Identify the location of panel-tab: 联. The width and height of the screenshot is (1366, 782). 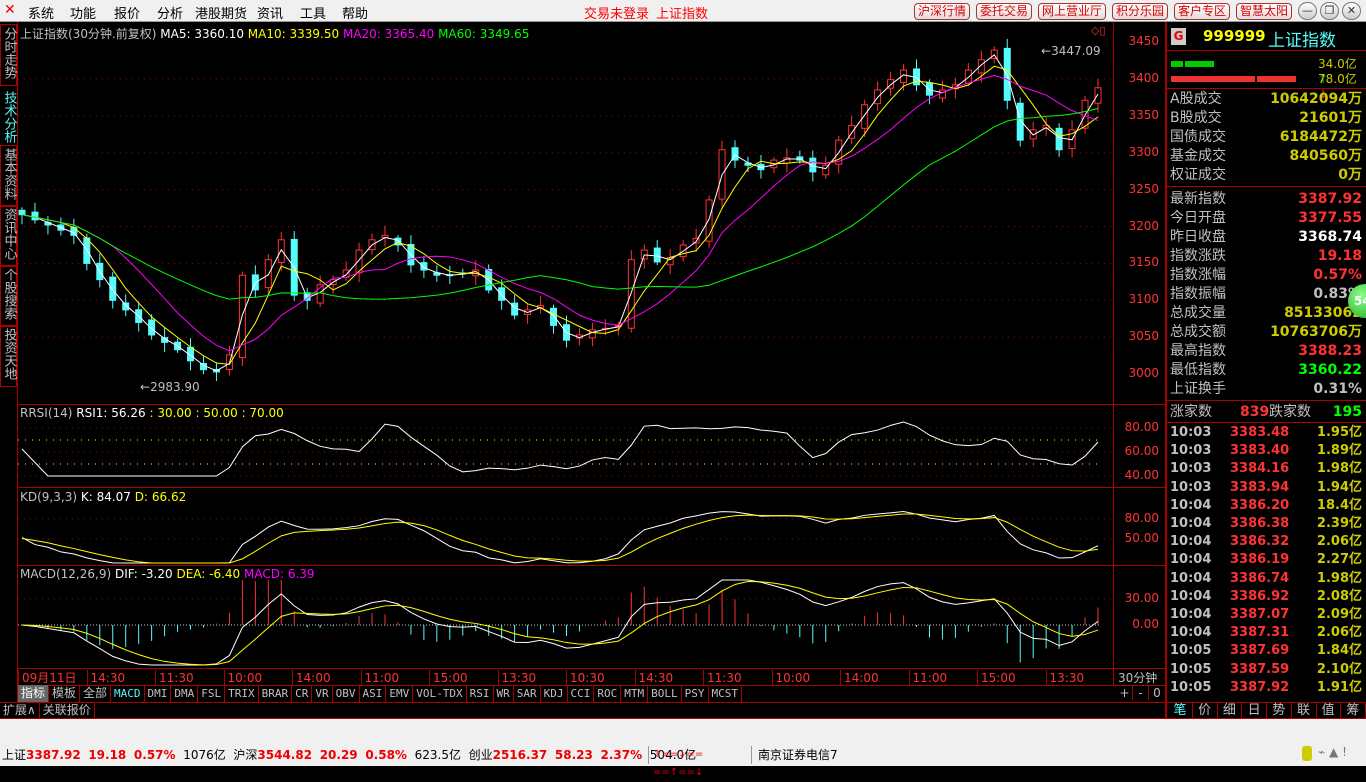
(1304, 710).